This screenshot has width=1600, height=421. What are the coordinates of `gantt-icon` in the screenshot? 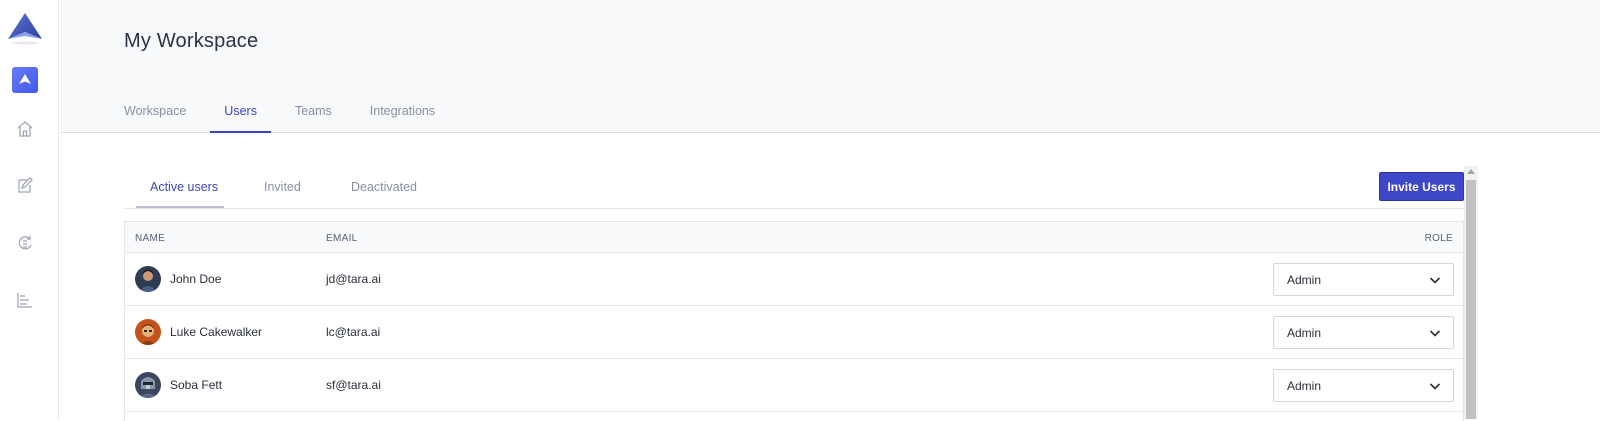 It's located at (25, 300).